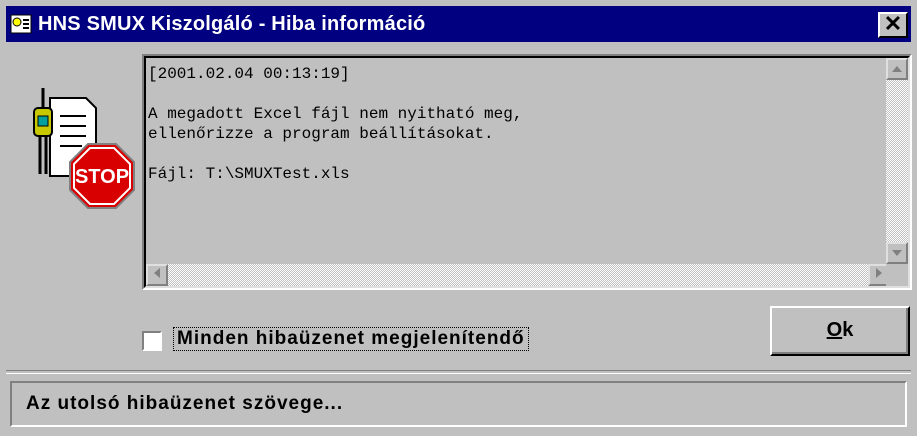 The height and width of the screenshot is (436, 917). I want to click on separator, so click(458, 372).